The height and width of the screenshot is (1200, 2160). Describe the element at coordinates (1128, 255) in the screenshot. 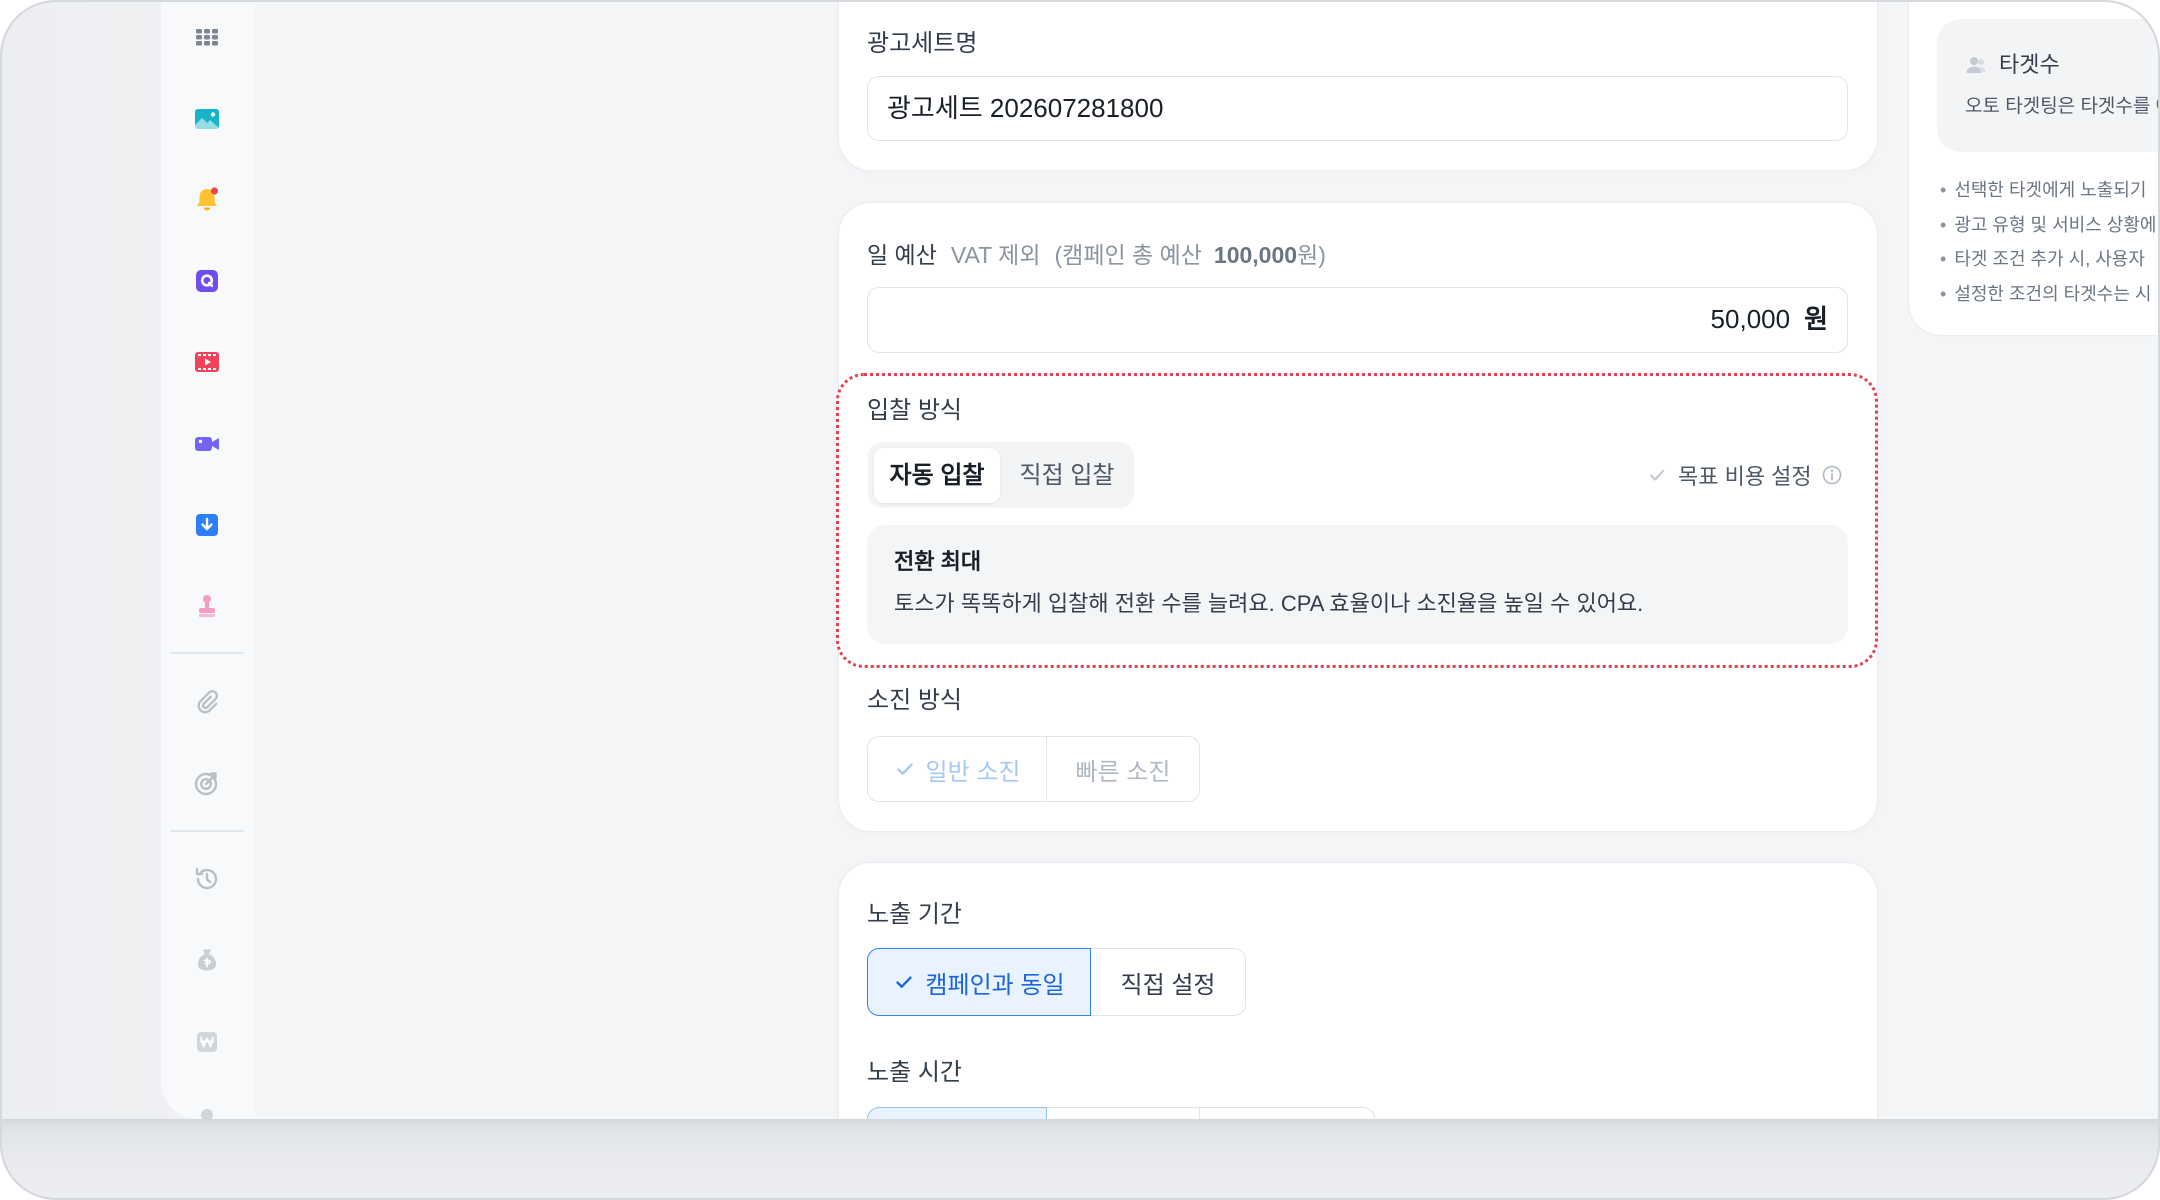

I see `campaign-total-prefix: (캠페인 총 예산` at that location.